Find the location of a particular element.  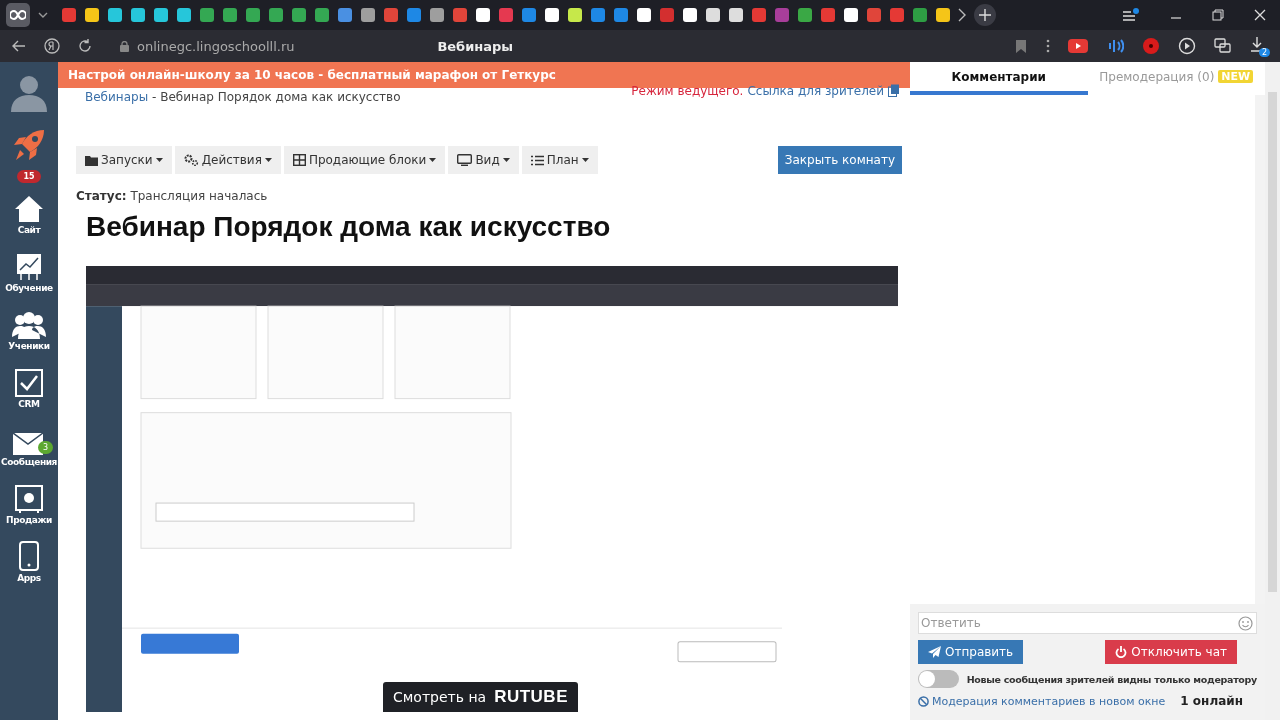

sidebar-item: 3 Сообщения is located at coordinates (29, 446).